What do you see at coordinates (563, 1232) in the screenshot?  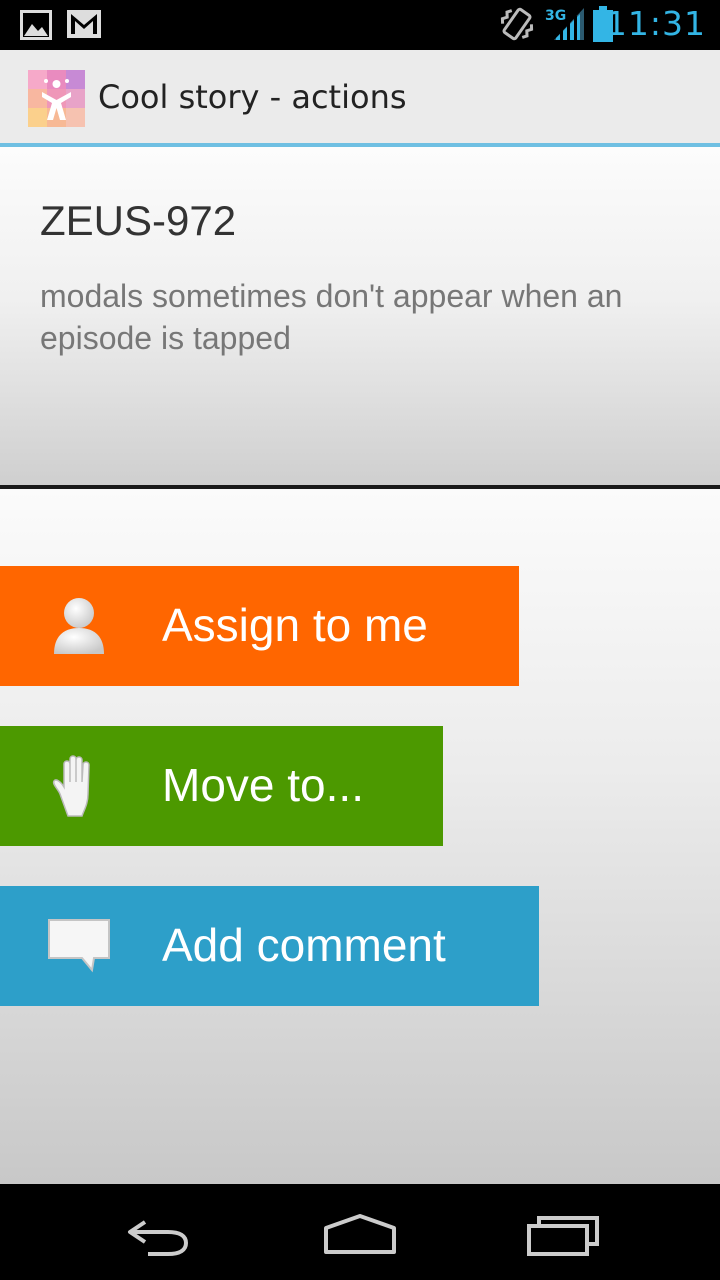 I see `recent-apps-icon` at bounding box center [563, 1232].